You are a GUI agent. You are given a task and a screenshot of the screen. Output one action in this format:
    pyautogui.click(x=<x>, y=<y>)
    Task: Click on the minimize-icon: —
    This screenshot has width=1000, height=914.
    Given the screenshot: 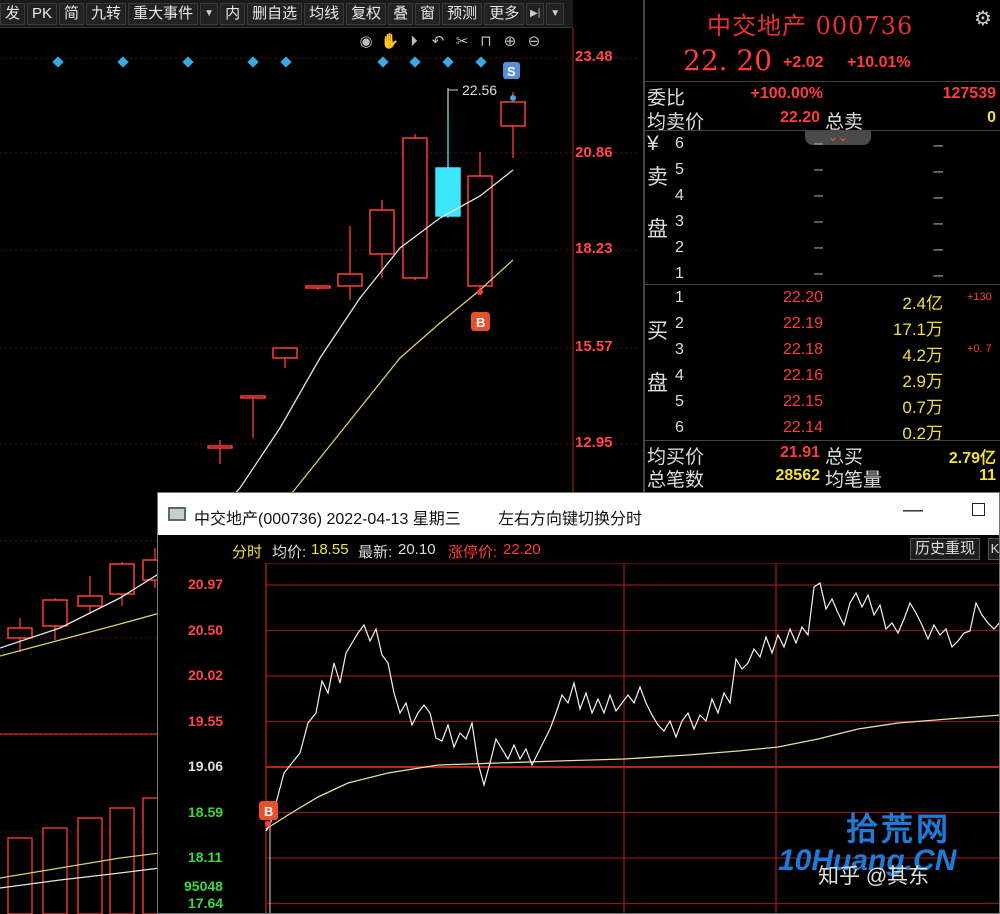 What is the action you would take?
    pyautogui.click(x=913, y=510)
    